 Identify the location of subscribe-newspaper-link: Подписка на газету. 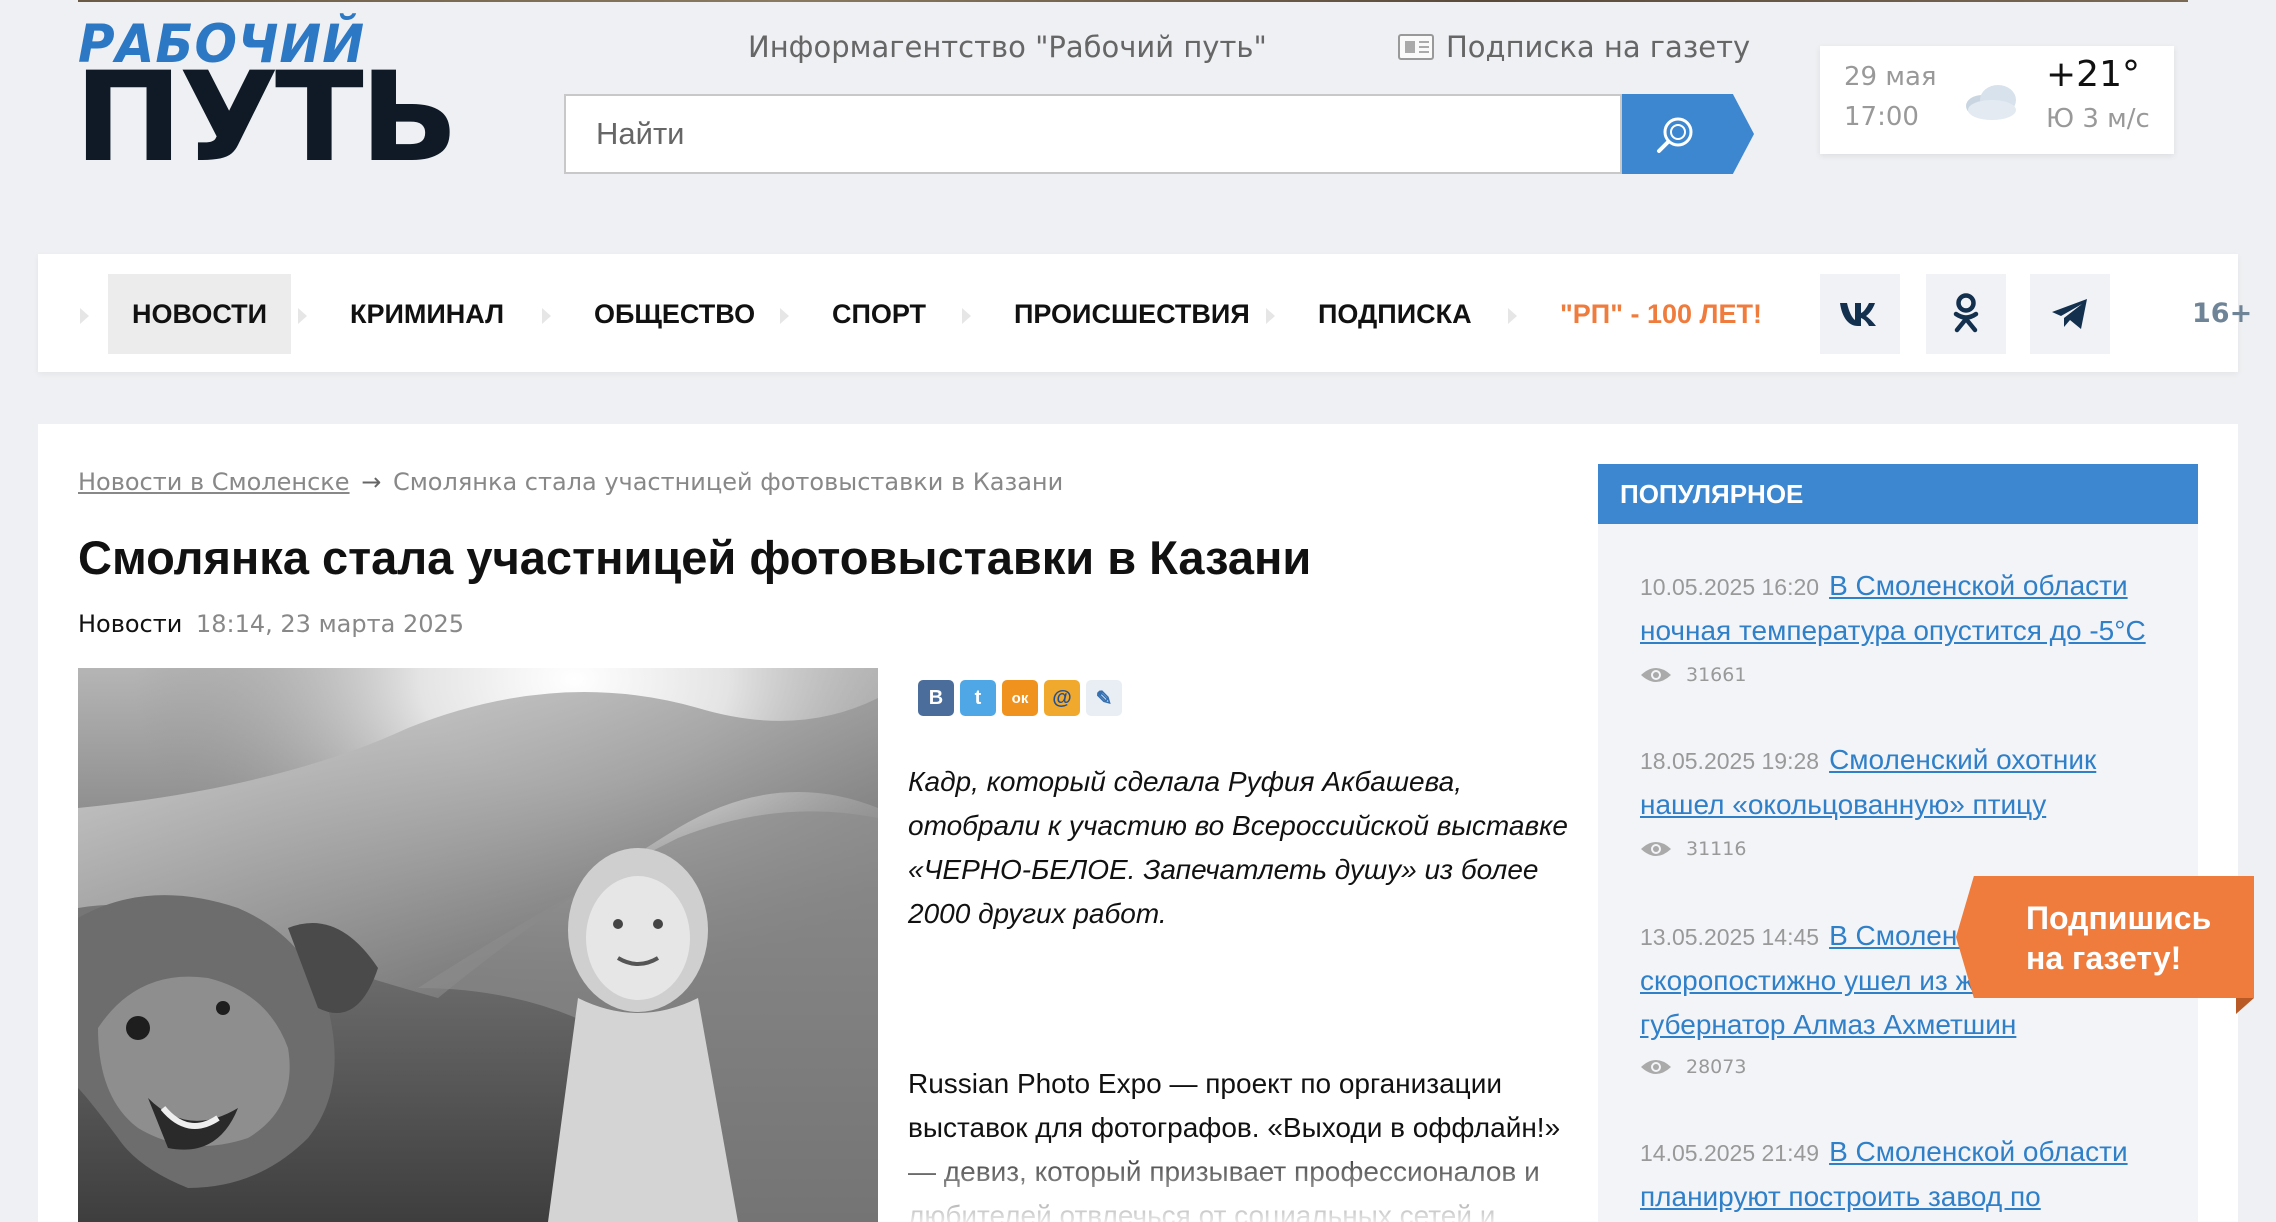
(1574, 47).